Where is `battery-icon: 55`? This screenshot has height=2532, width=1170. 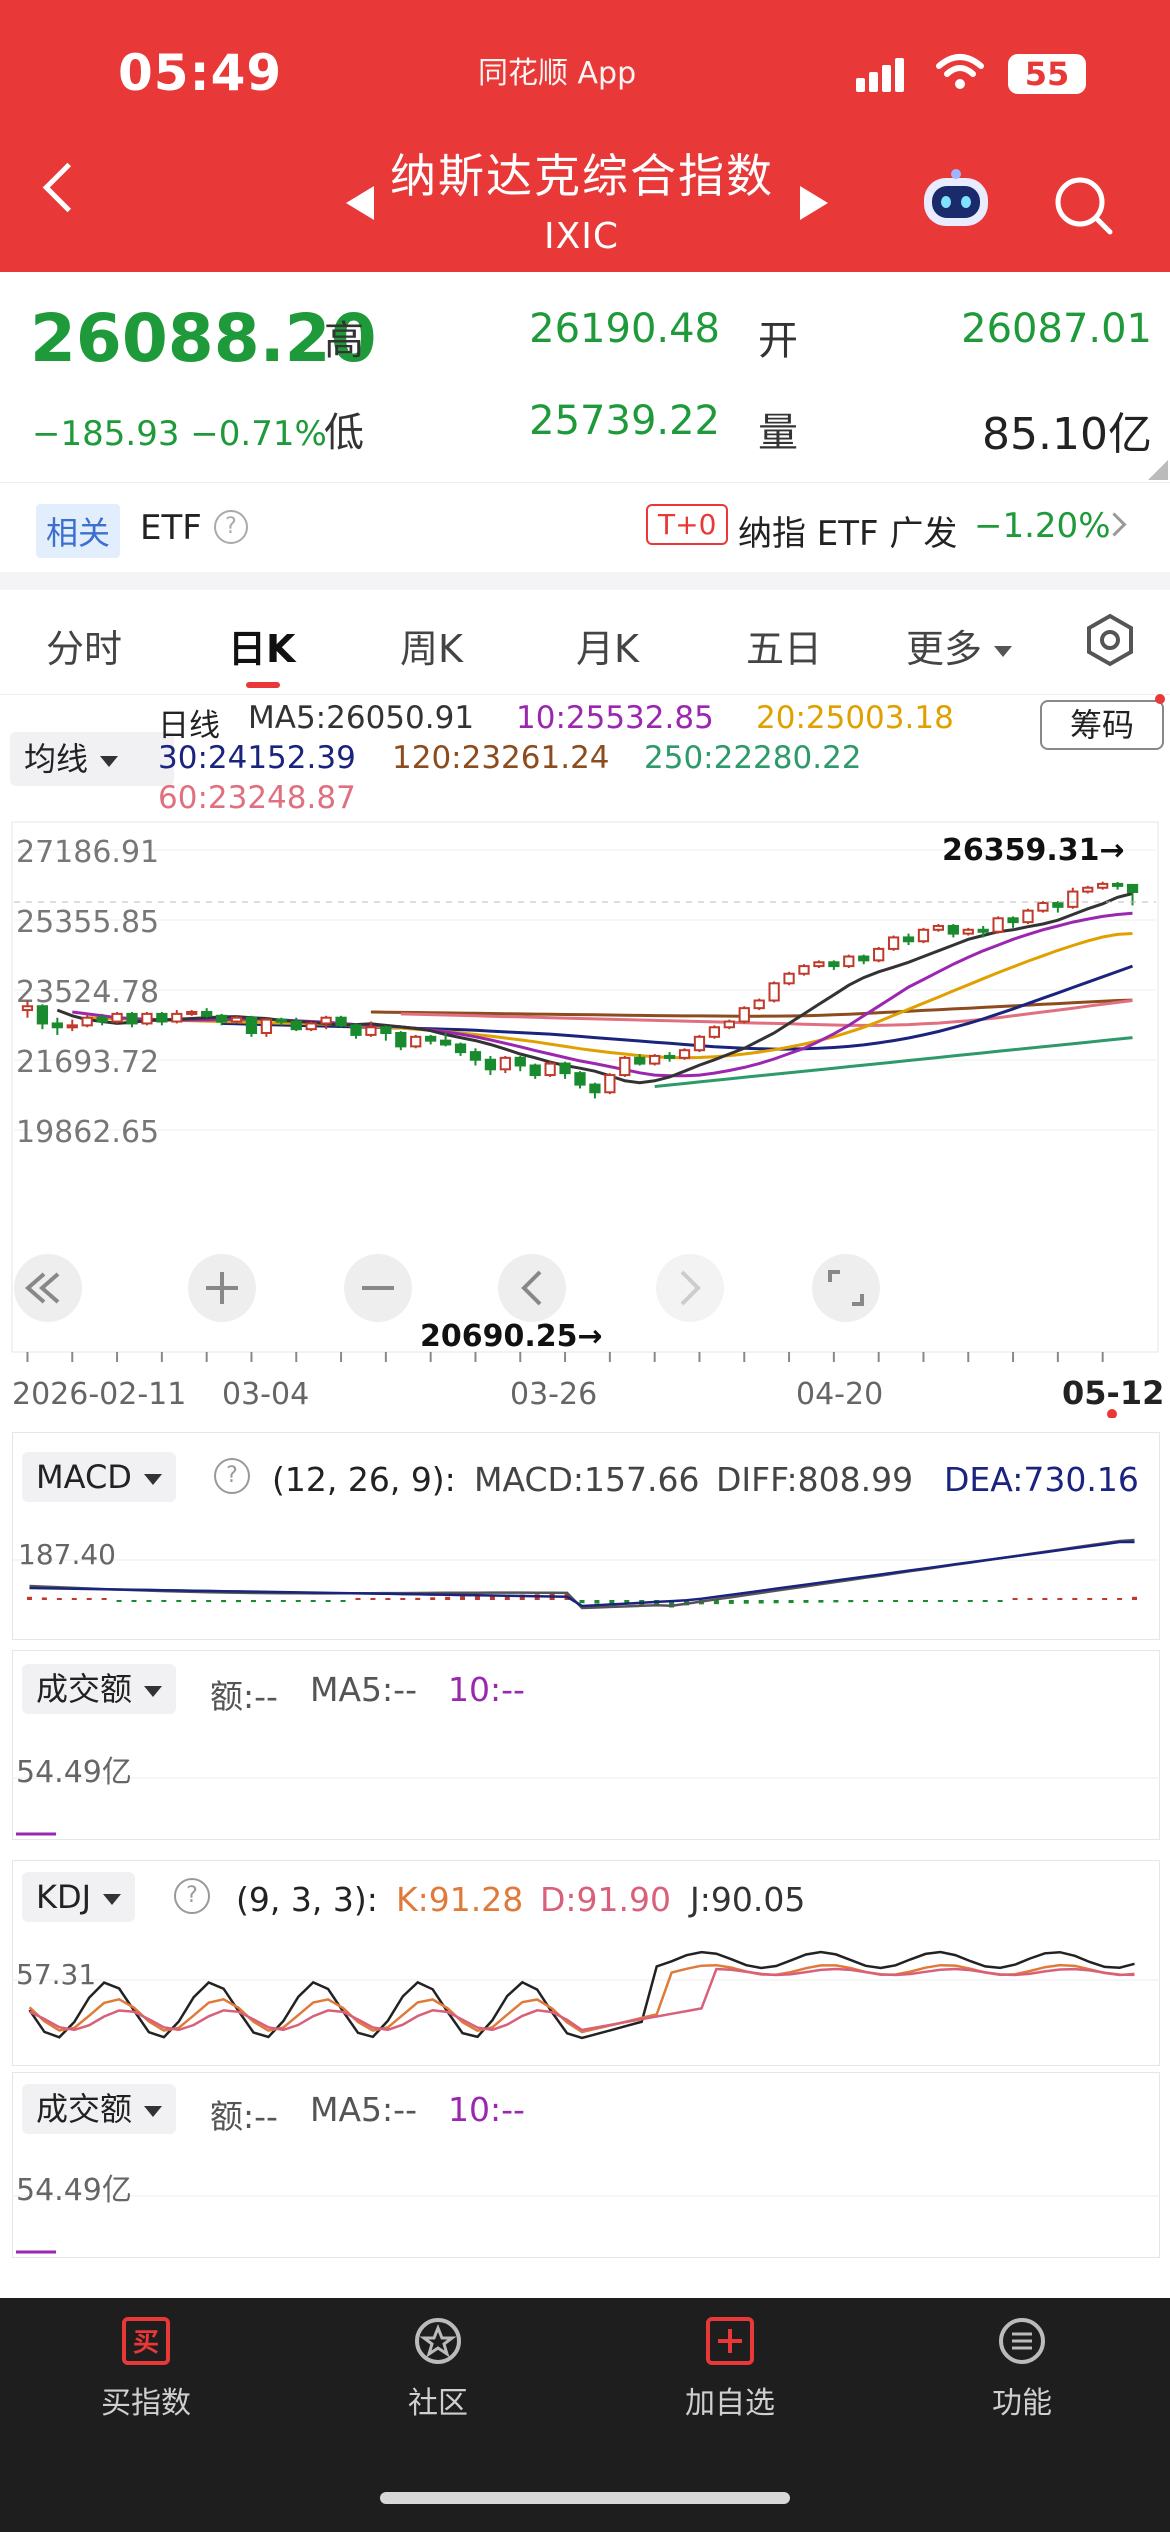 battery-icon: 55 is located at coordinates (1047, 74).